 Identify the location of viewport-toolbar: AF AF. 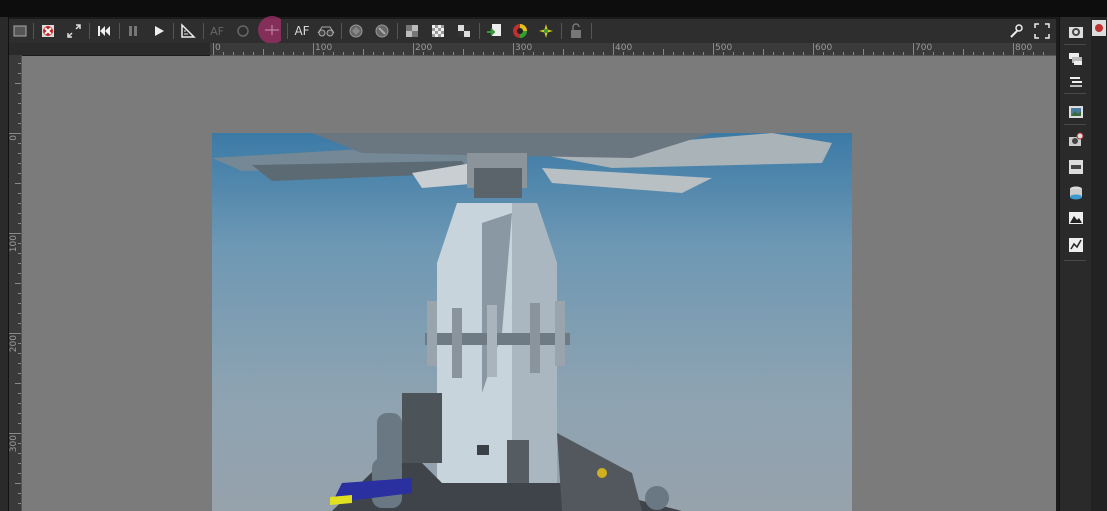
(532, 30).